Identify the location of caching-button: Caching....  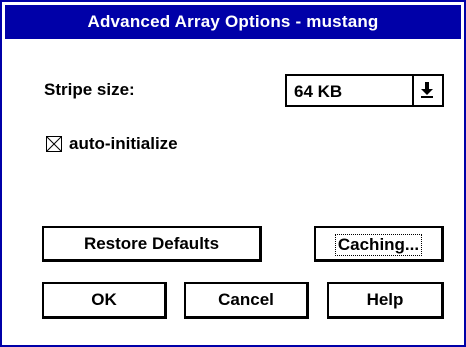
(379, 244).